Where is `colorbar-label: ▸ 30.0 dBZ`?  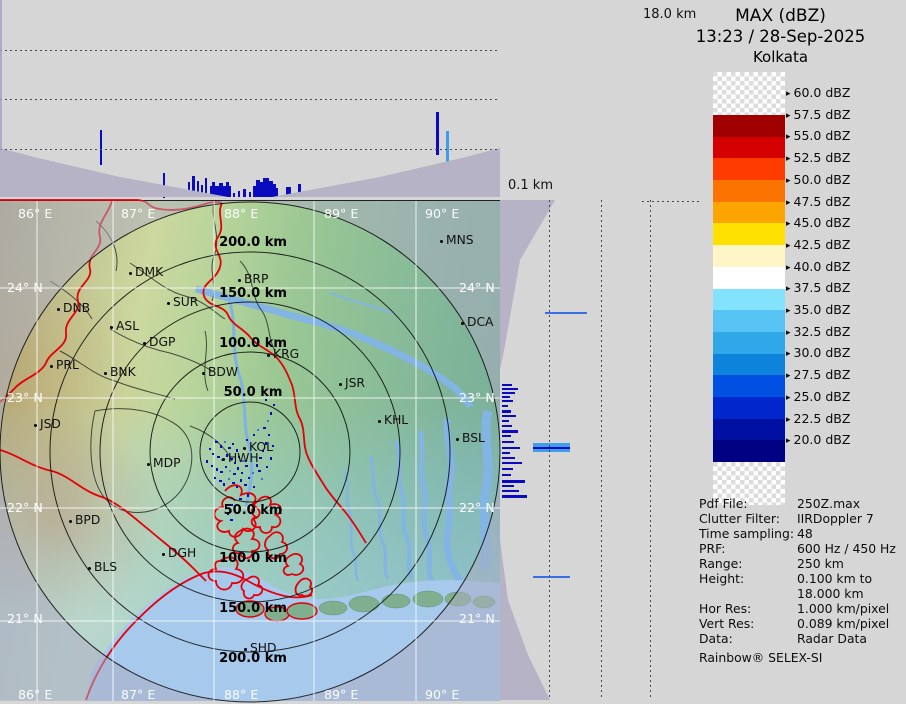 colorbar-label: ▸ 30.0 dBZ is located at coordinates (818, 353).